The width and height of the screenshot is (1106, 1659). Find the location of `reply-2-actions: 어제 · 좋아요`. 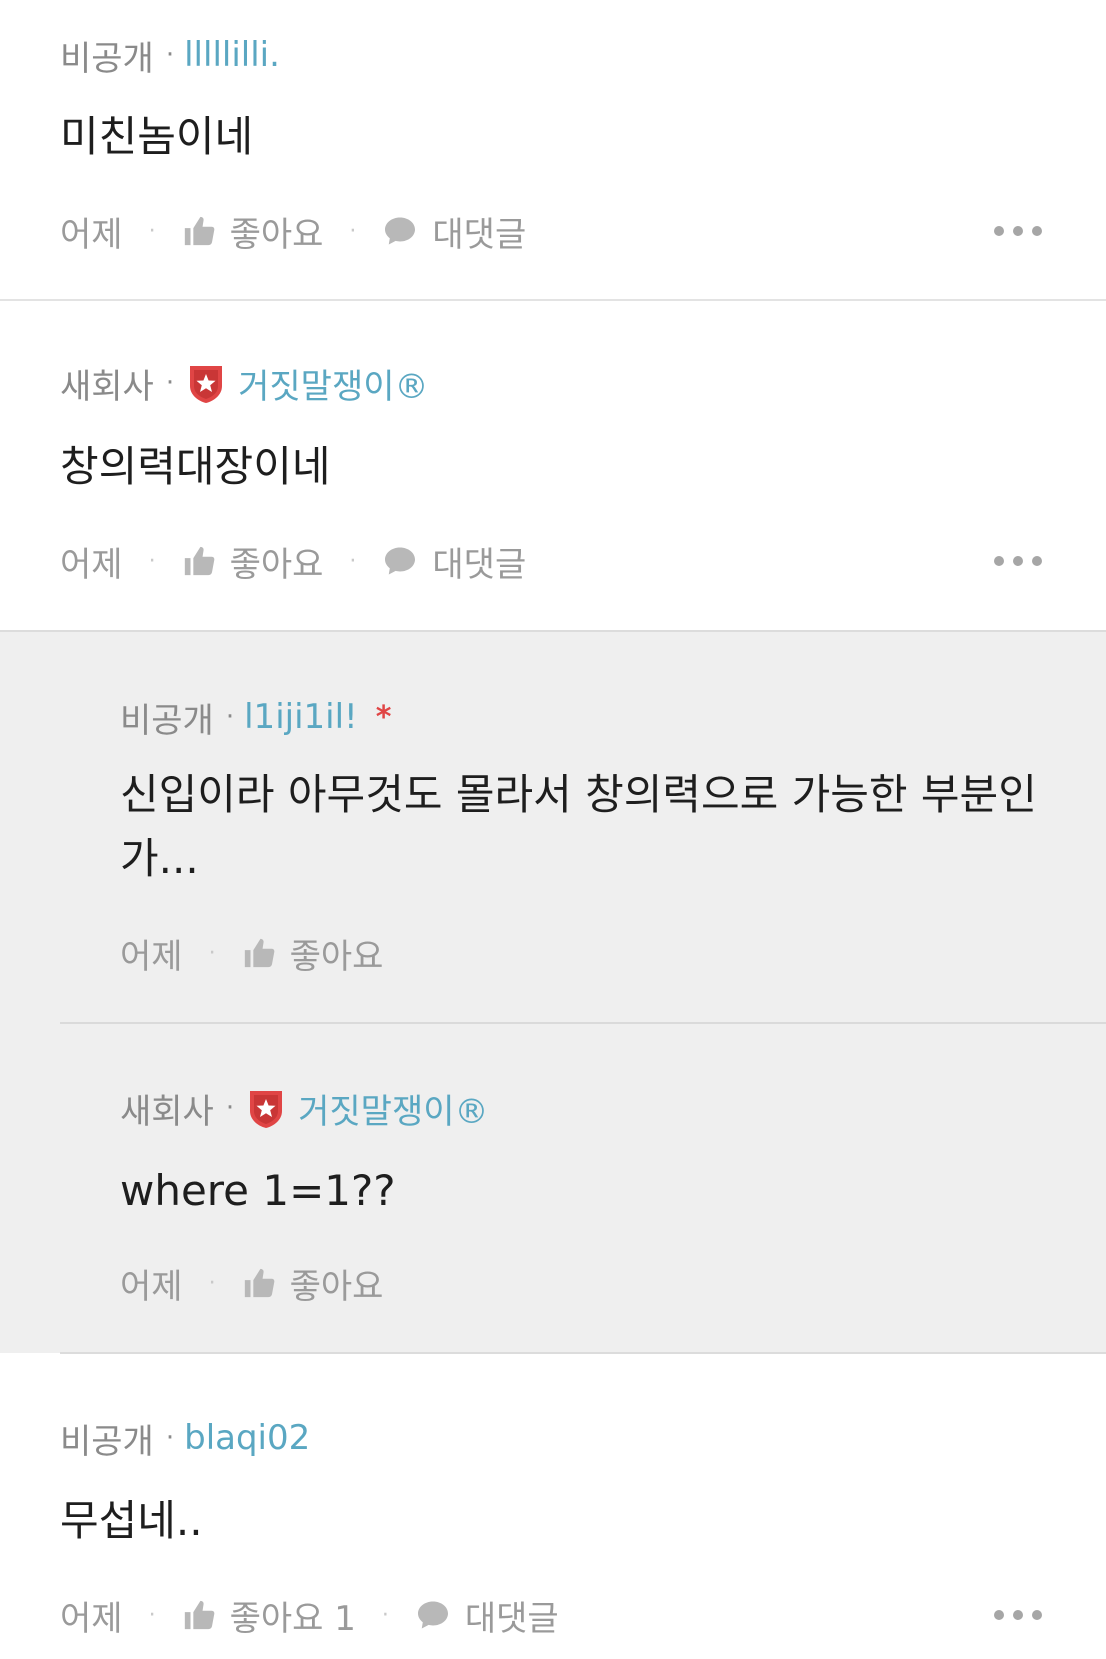

reply-2-actions: 어제 · 좋아요 is located at coordinates (251, 1283).